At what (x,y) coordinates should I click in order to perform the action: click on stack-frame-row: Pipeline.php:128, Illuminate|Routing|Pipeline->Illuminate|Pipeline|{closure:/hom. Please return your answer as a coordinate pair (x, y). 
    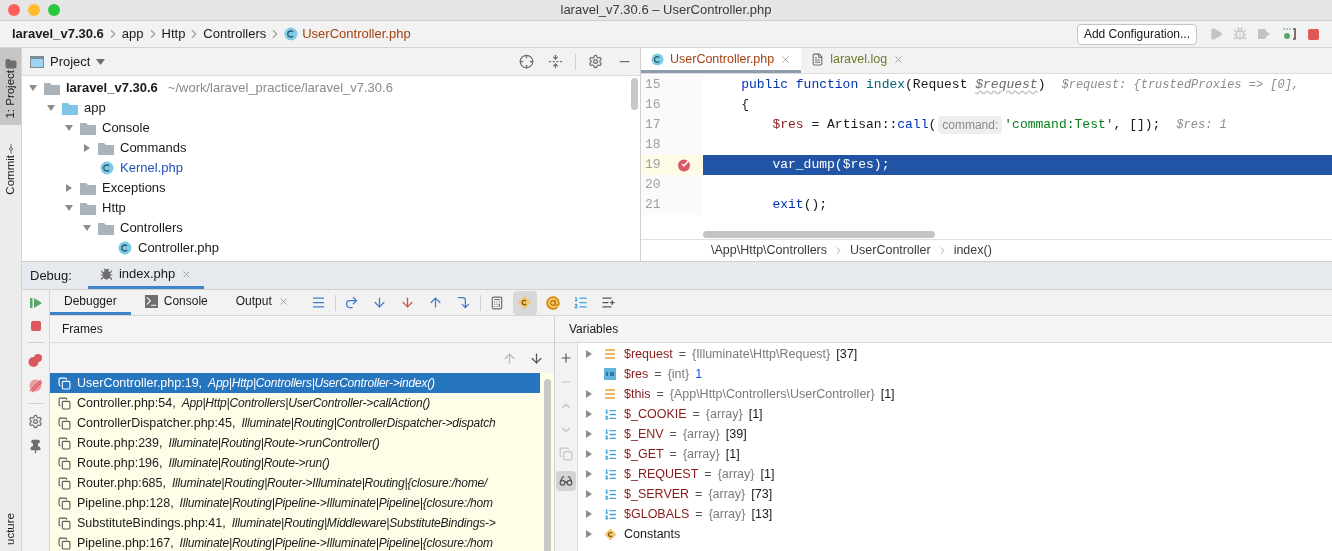
    Looking at the image, I should click on (295, 503).